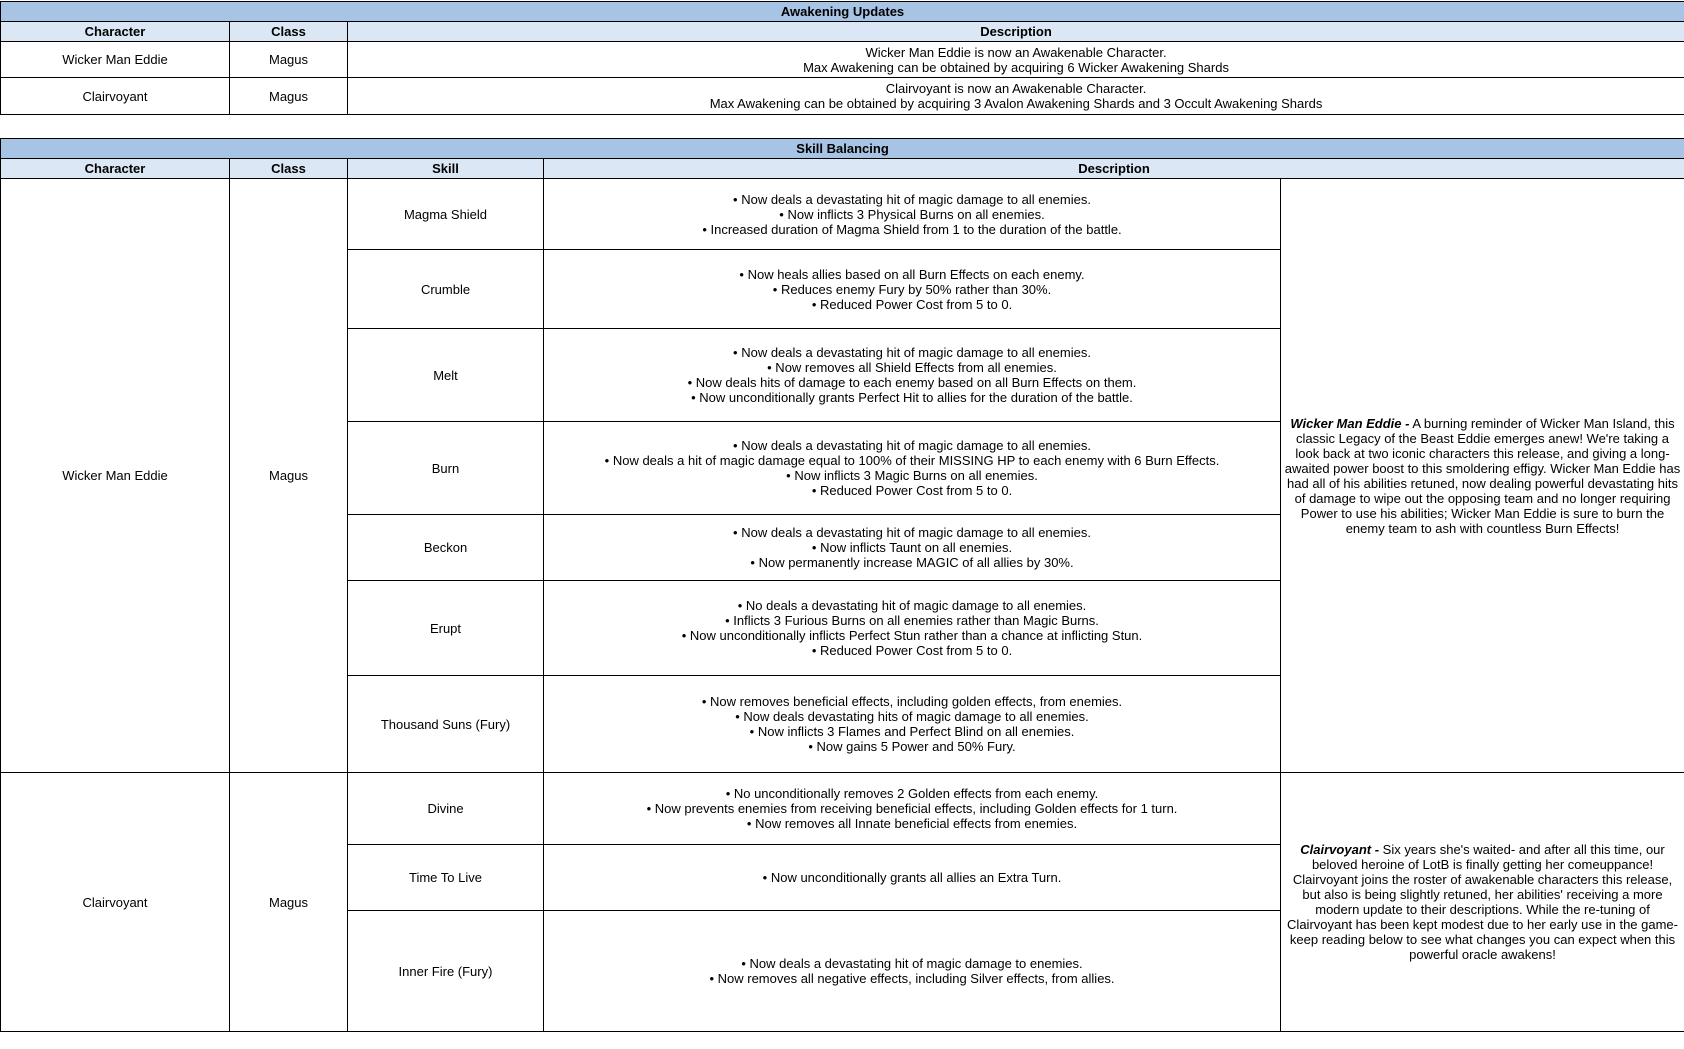 This screenshot has height=1049, width=1684. I want to click on awakening-header-row: Character Class Description, so click(842, 31).